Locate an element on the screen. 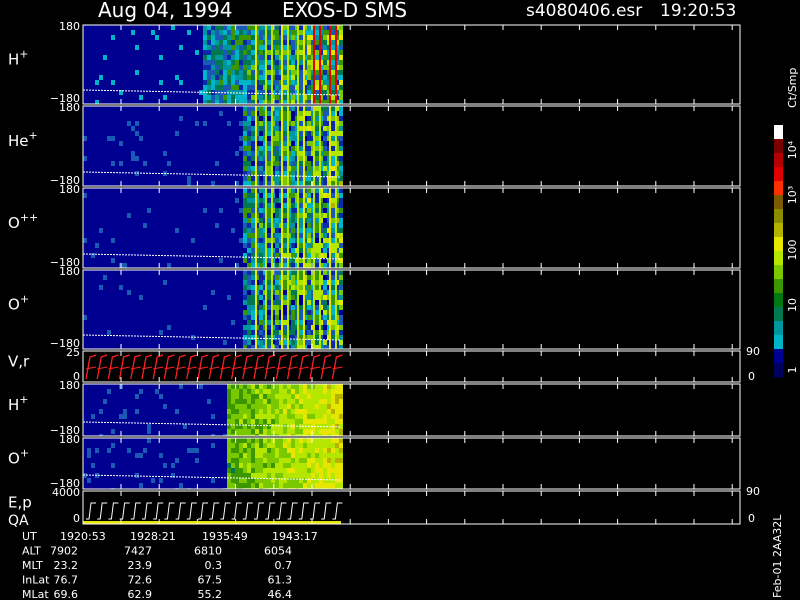 Image resolution: width=800 pixels, height=600 pixels. spectrogram-streak is located at coordinates (288, 64).